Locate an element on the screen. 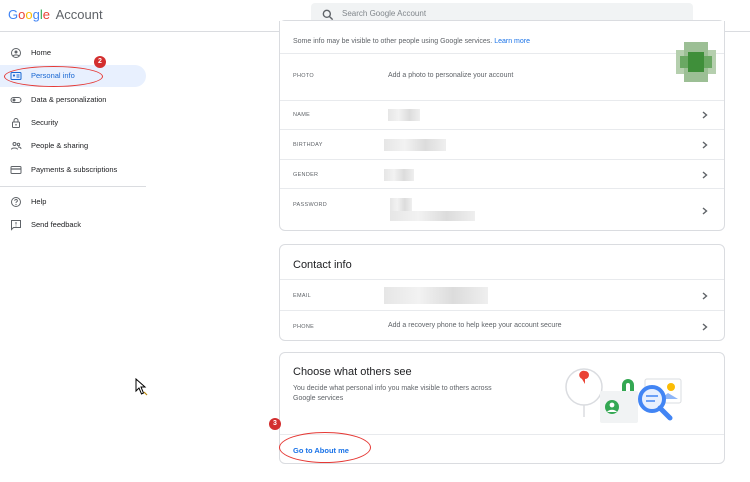 This screenshot has width=750, height=482. toggle-icon is located at coordinates (16, 100).